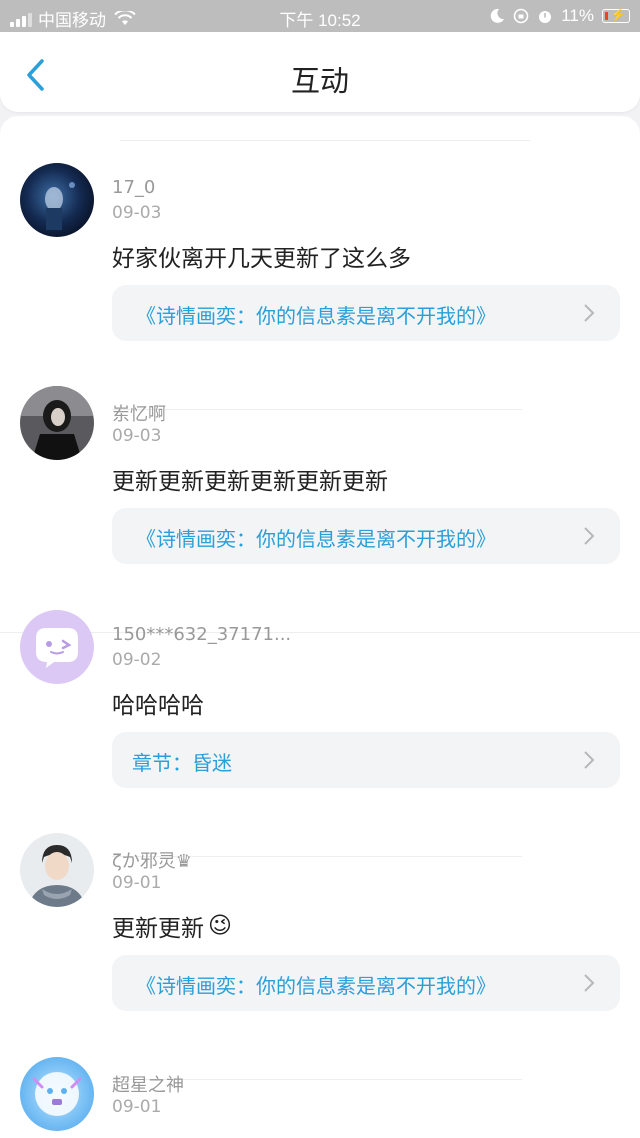  Describe the element at coordinates (545, 17) in the screenshot. I see `alarm-icon` at that location.